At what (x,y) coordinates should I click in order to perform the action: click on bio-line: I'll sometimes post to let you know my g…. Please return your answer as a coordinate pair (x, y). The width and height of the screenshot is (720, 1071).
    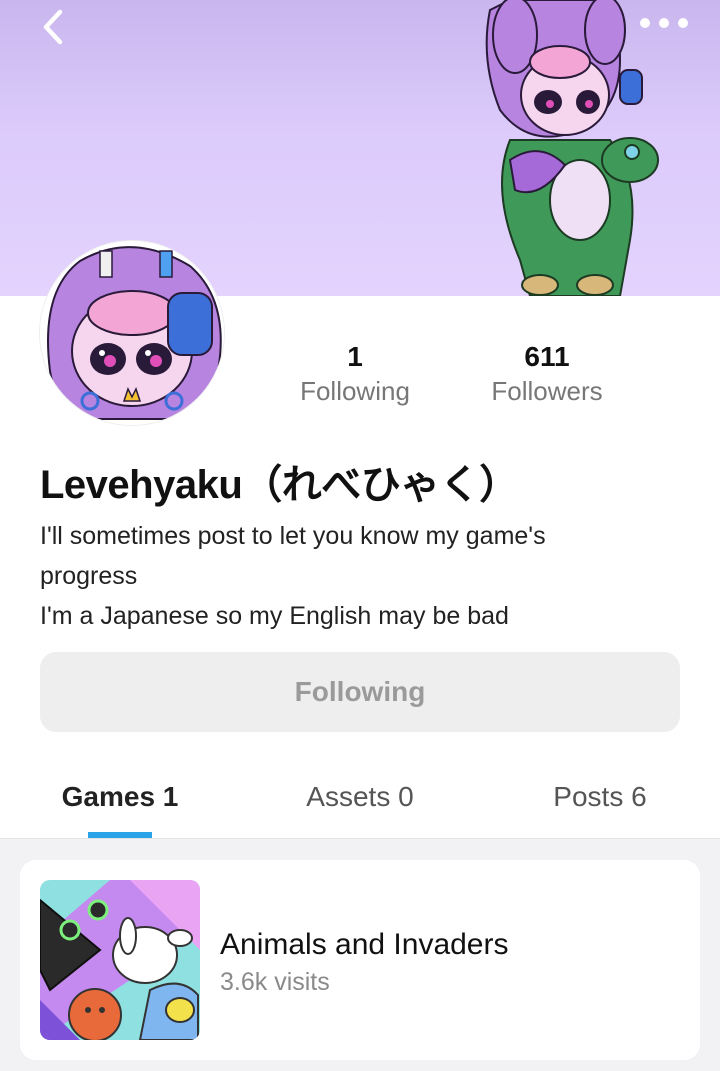
    Looking at the image, I should click on (293, 536).